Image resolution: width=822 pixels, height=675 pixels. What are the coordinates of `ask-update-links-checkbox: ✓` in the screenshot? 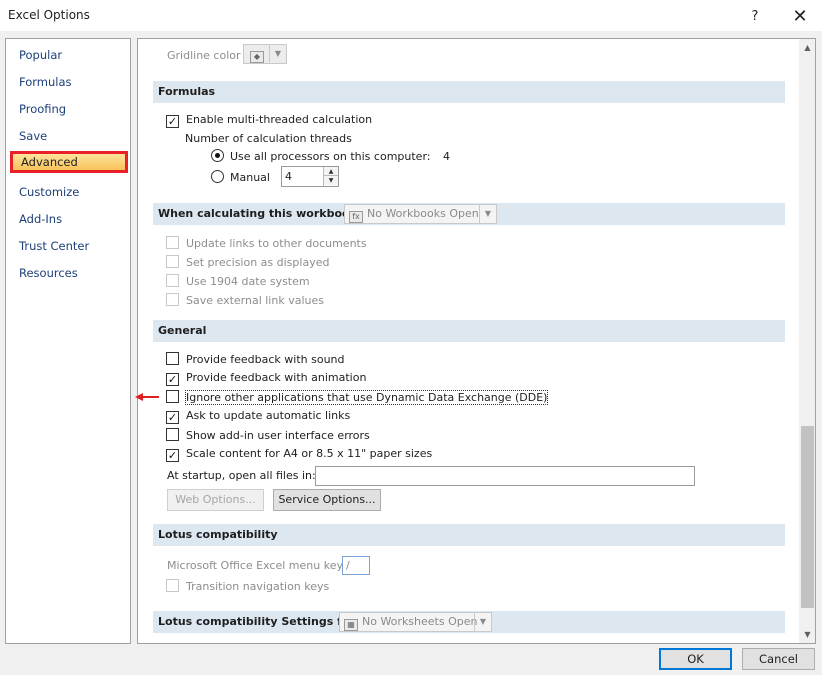 It's located at (172, 417).